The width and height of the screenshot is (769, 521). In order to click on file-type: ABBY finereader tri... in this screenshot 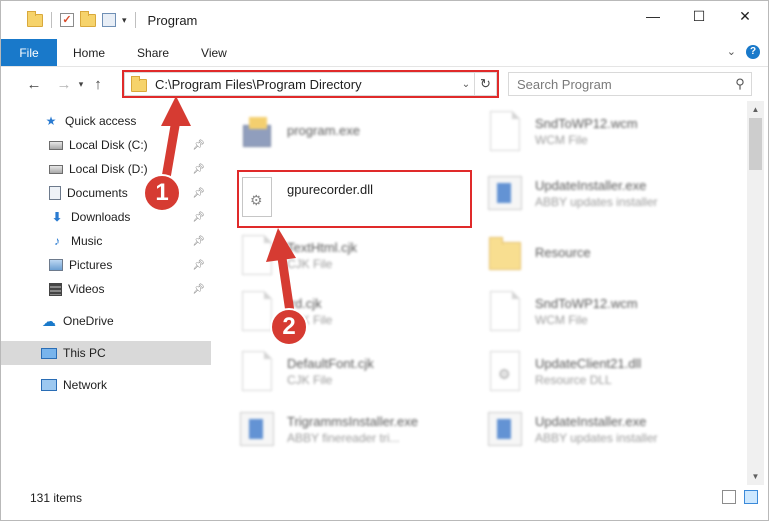, I will do `click(343, 437)`.